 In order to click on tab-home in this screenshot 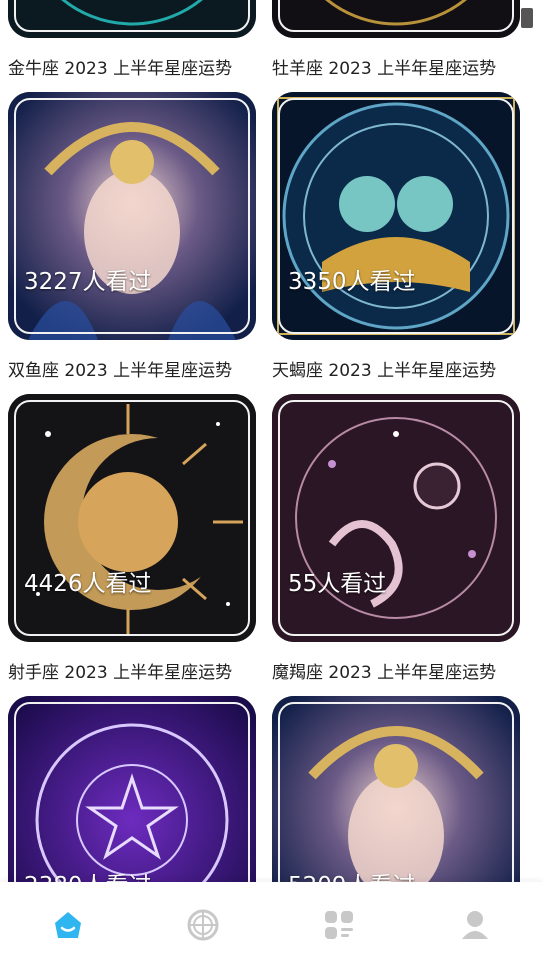, I will do `click(68, 925)`.